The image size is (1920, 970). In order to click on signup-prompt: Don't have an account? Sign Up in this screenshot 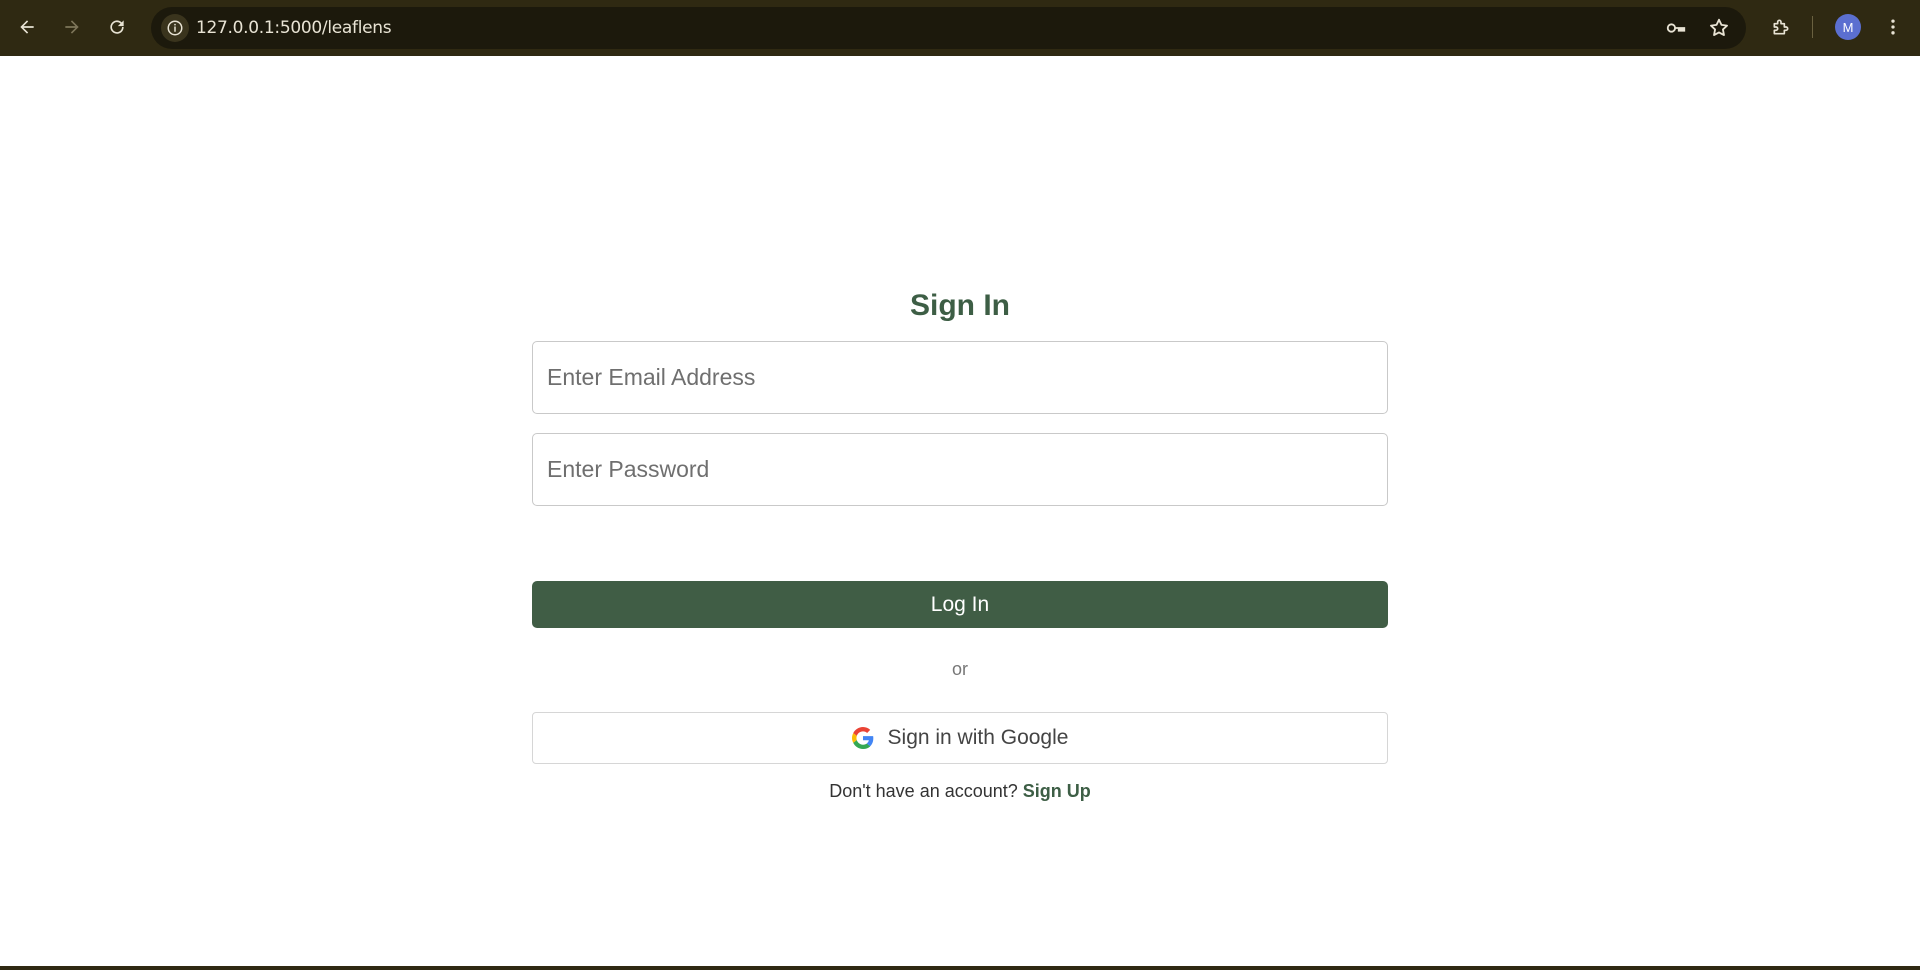, I will do `click(960, 791)`.